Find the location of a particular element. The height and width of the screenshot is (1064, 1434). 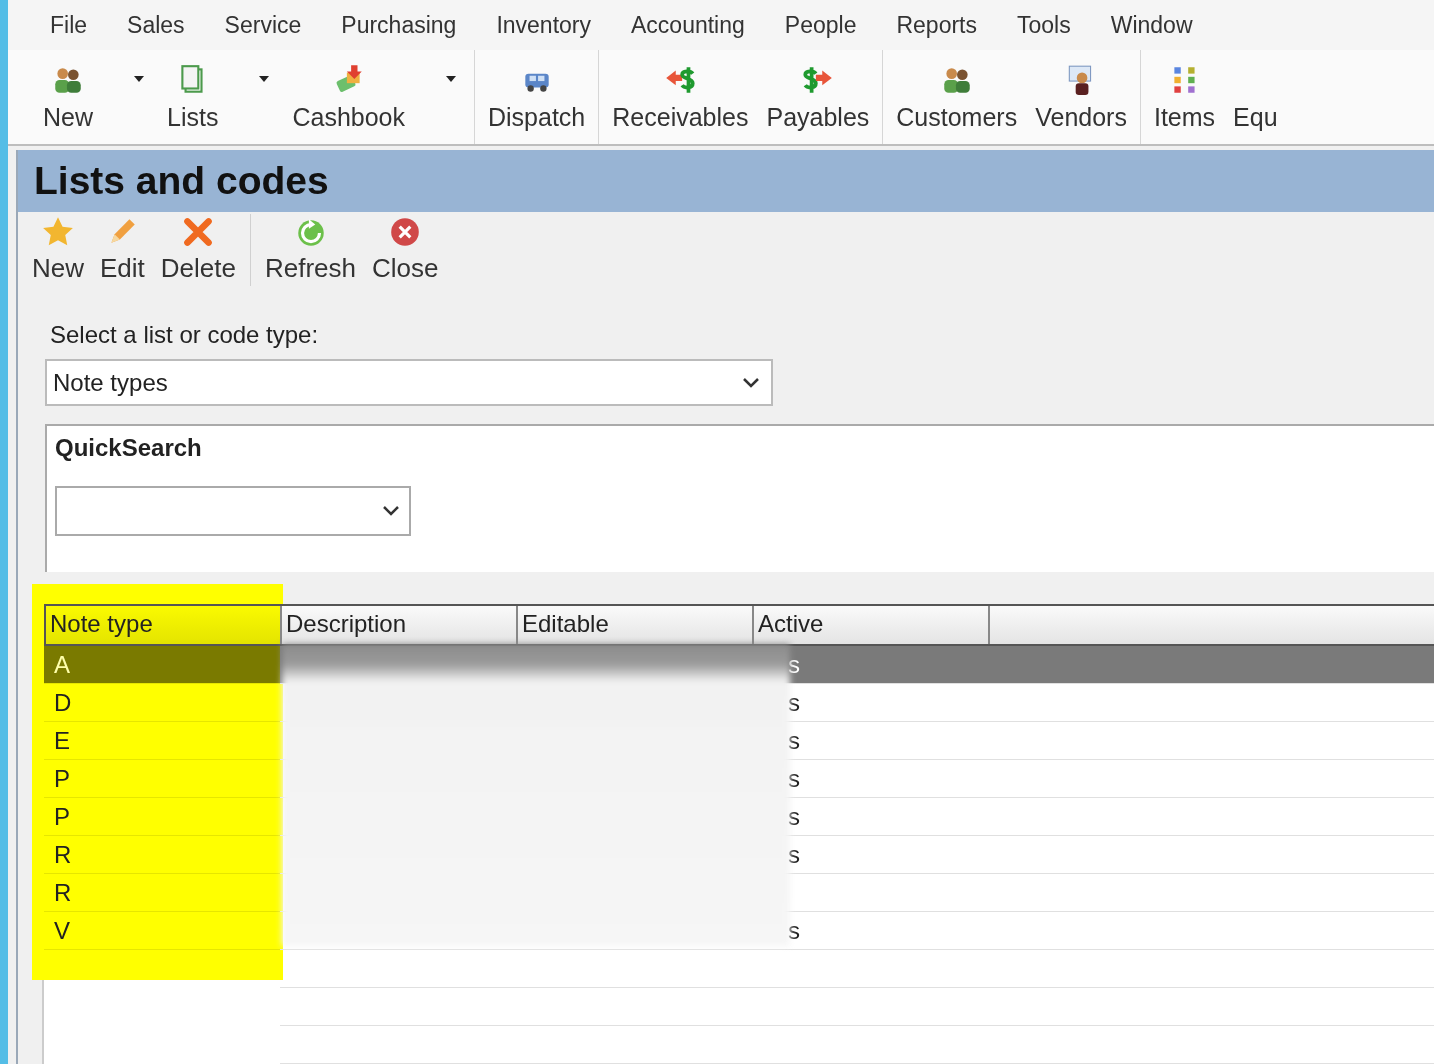

quicksearch-title: QuickSearch is located at coordinates (129, 448).